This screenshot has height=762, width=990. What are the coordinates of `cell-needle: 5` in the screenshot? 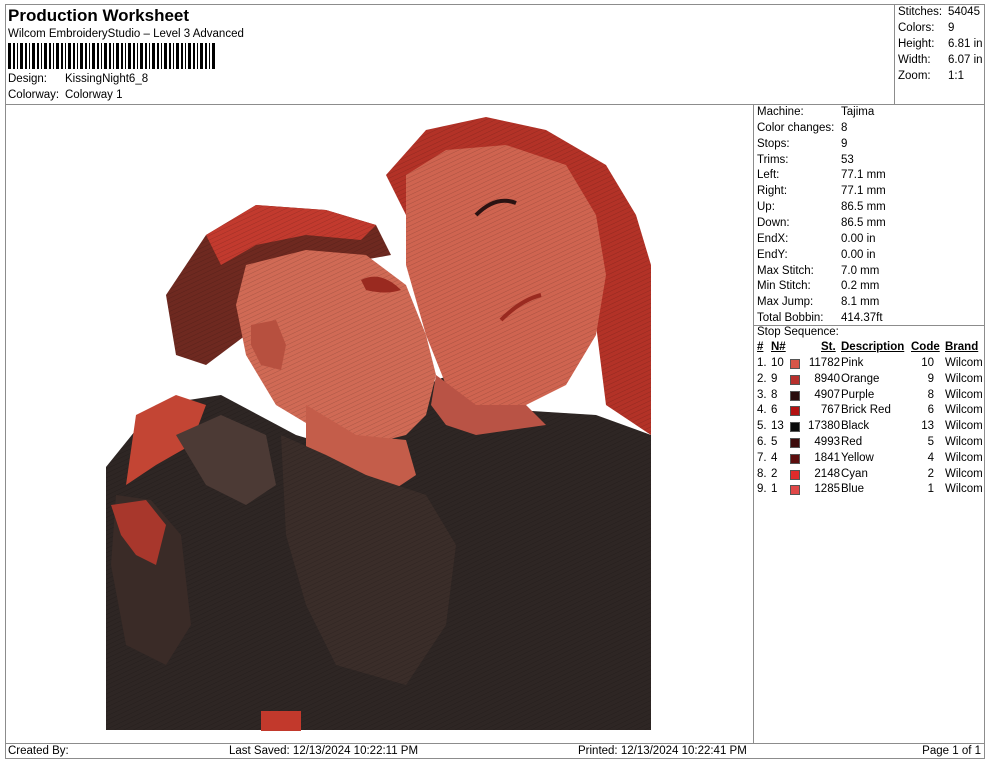 It's located at (774, 442).